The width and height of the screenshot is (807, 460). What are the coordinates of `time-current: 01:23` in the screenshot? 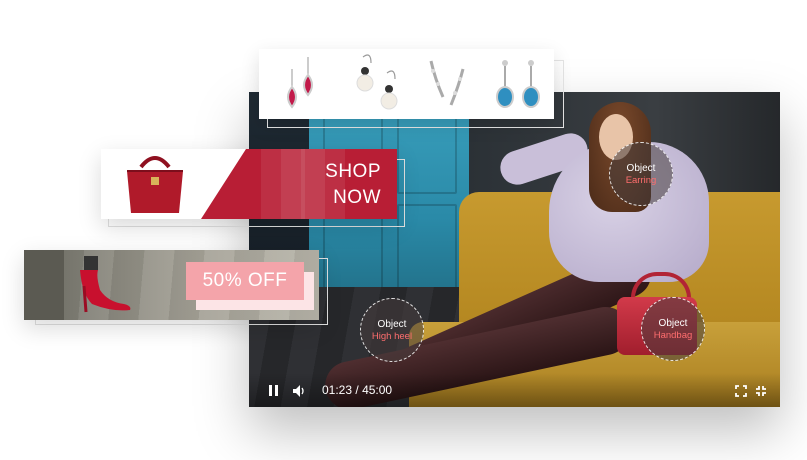 It's located at (337, 390).